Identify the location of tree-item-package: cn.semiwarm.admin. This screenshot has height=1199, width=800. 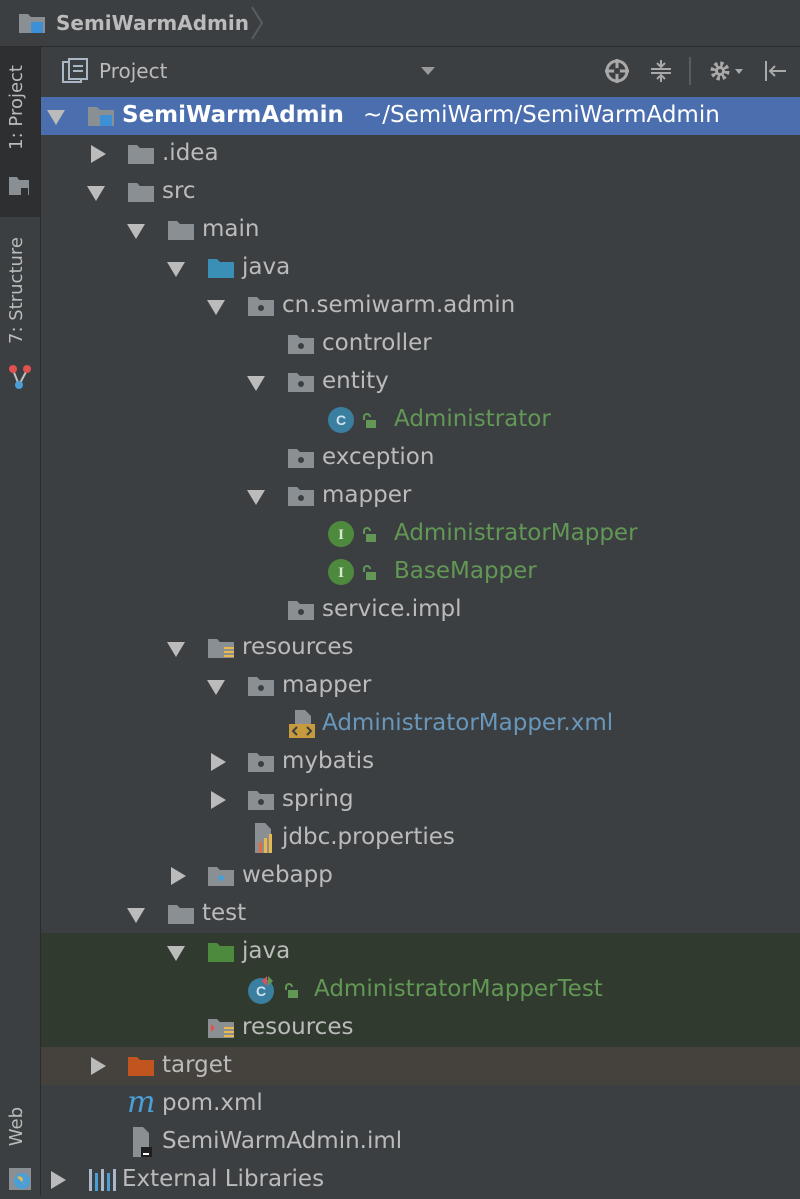
(420, 306).